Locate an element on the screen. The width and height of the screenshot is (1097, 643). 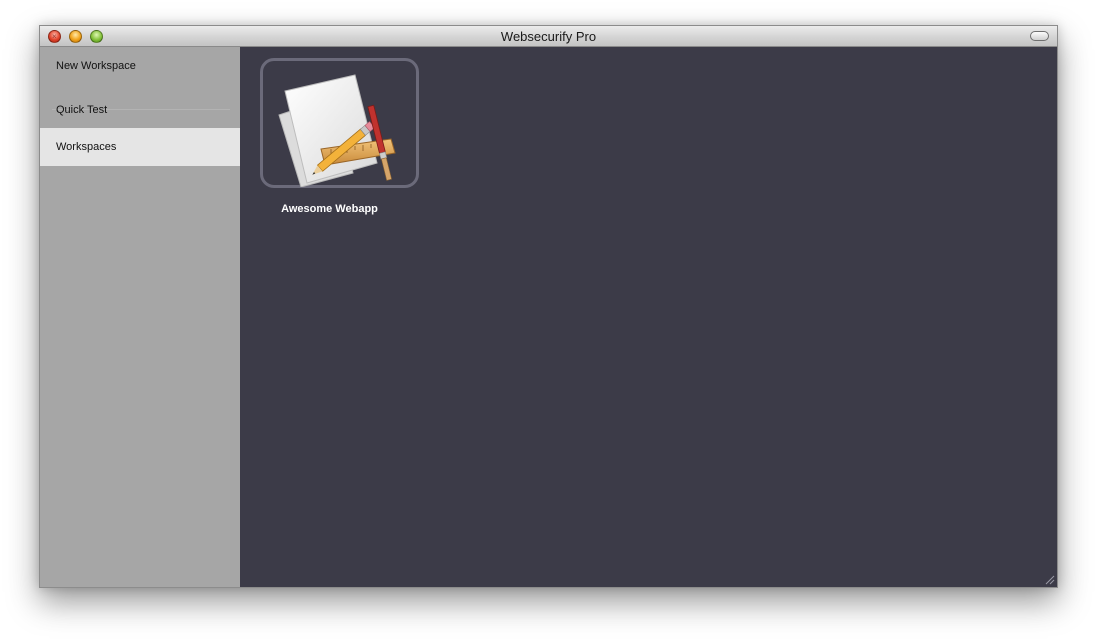
sidebar-item-label: New Workspace is located at coordinates (96, 66).